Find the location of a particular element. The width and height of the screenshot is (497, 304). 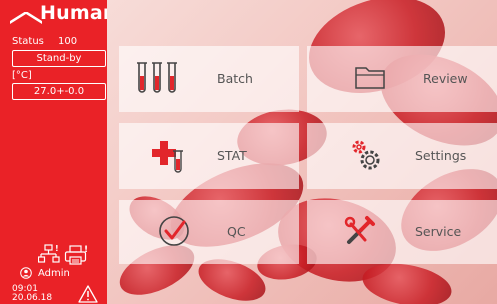

network-icon: ! is located at coordinates (48, 255).